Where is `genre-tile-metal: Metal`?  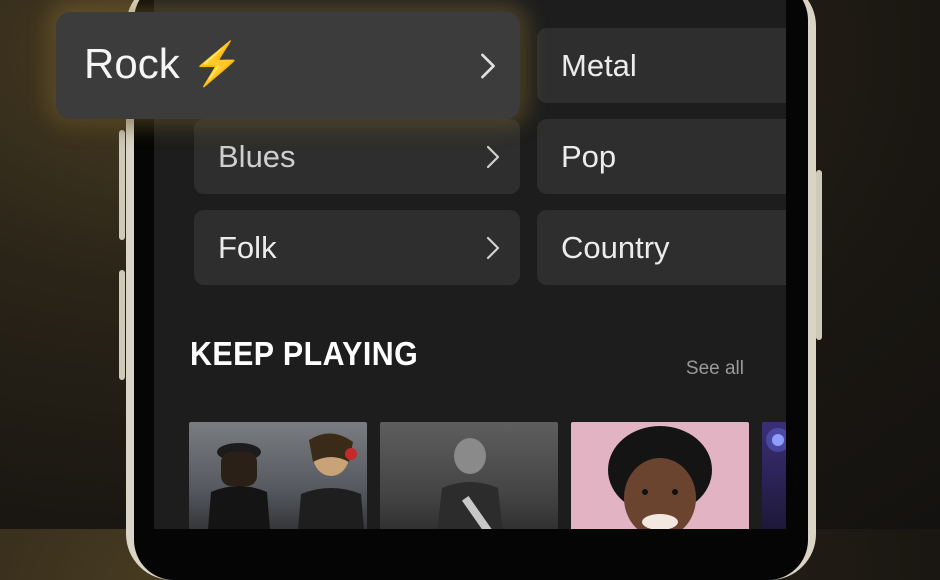
genre-tile-metal: Metal is located at coordinates (661, 65).